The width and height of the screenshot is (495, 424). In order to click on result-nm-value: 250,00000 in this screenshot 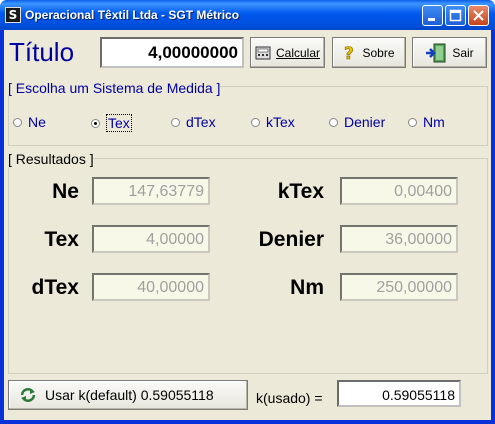, I will do `click(399, 287)`.